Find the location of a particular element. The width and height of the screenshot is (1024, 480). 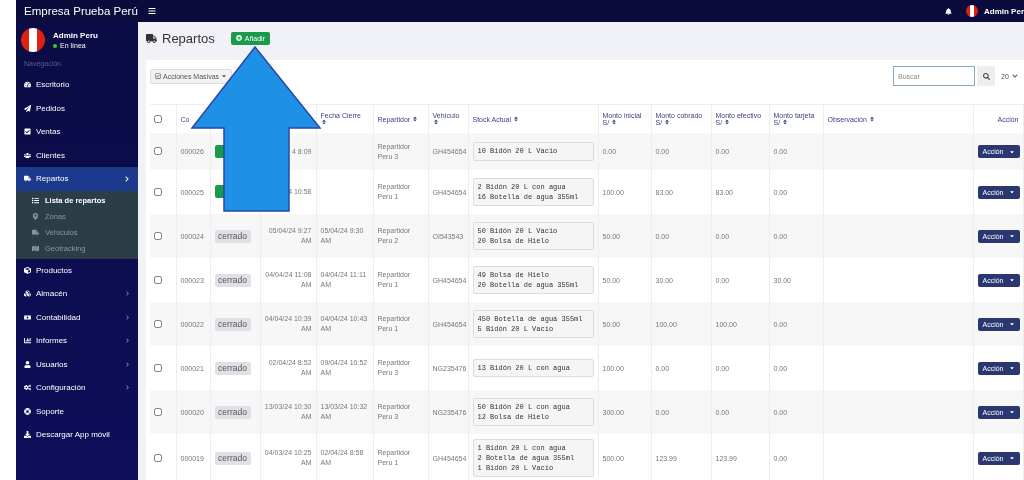

nav-item: Productos is located at coordinates (77, 270).